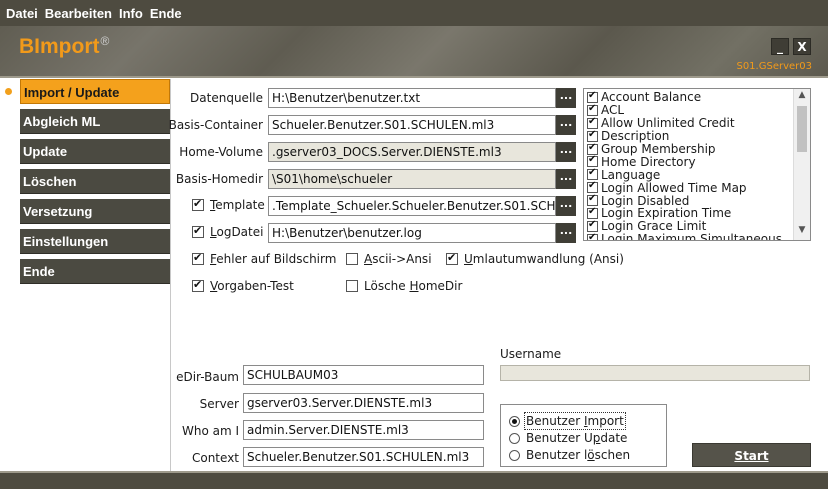 The image size is (828, 489). Describe the element at coordinates (751, 455) in the screenshot. I see `start-button: Start` at that location.